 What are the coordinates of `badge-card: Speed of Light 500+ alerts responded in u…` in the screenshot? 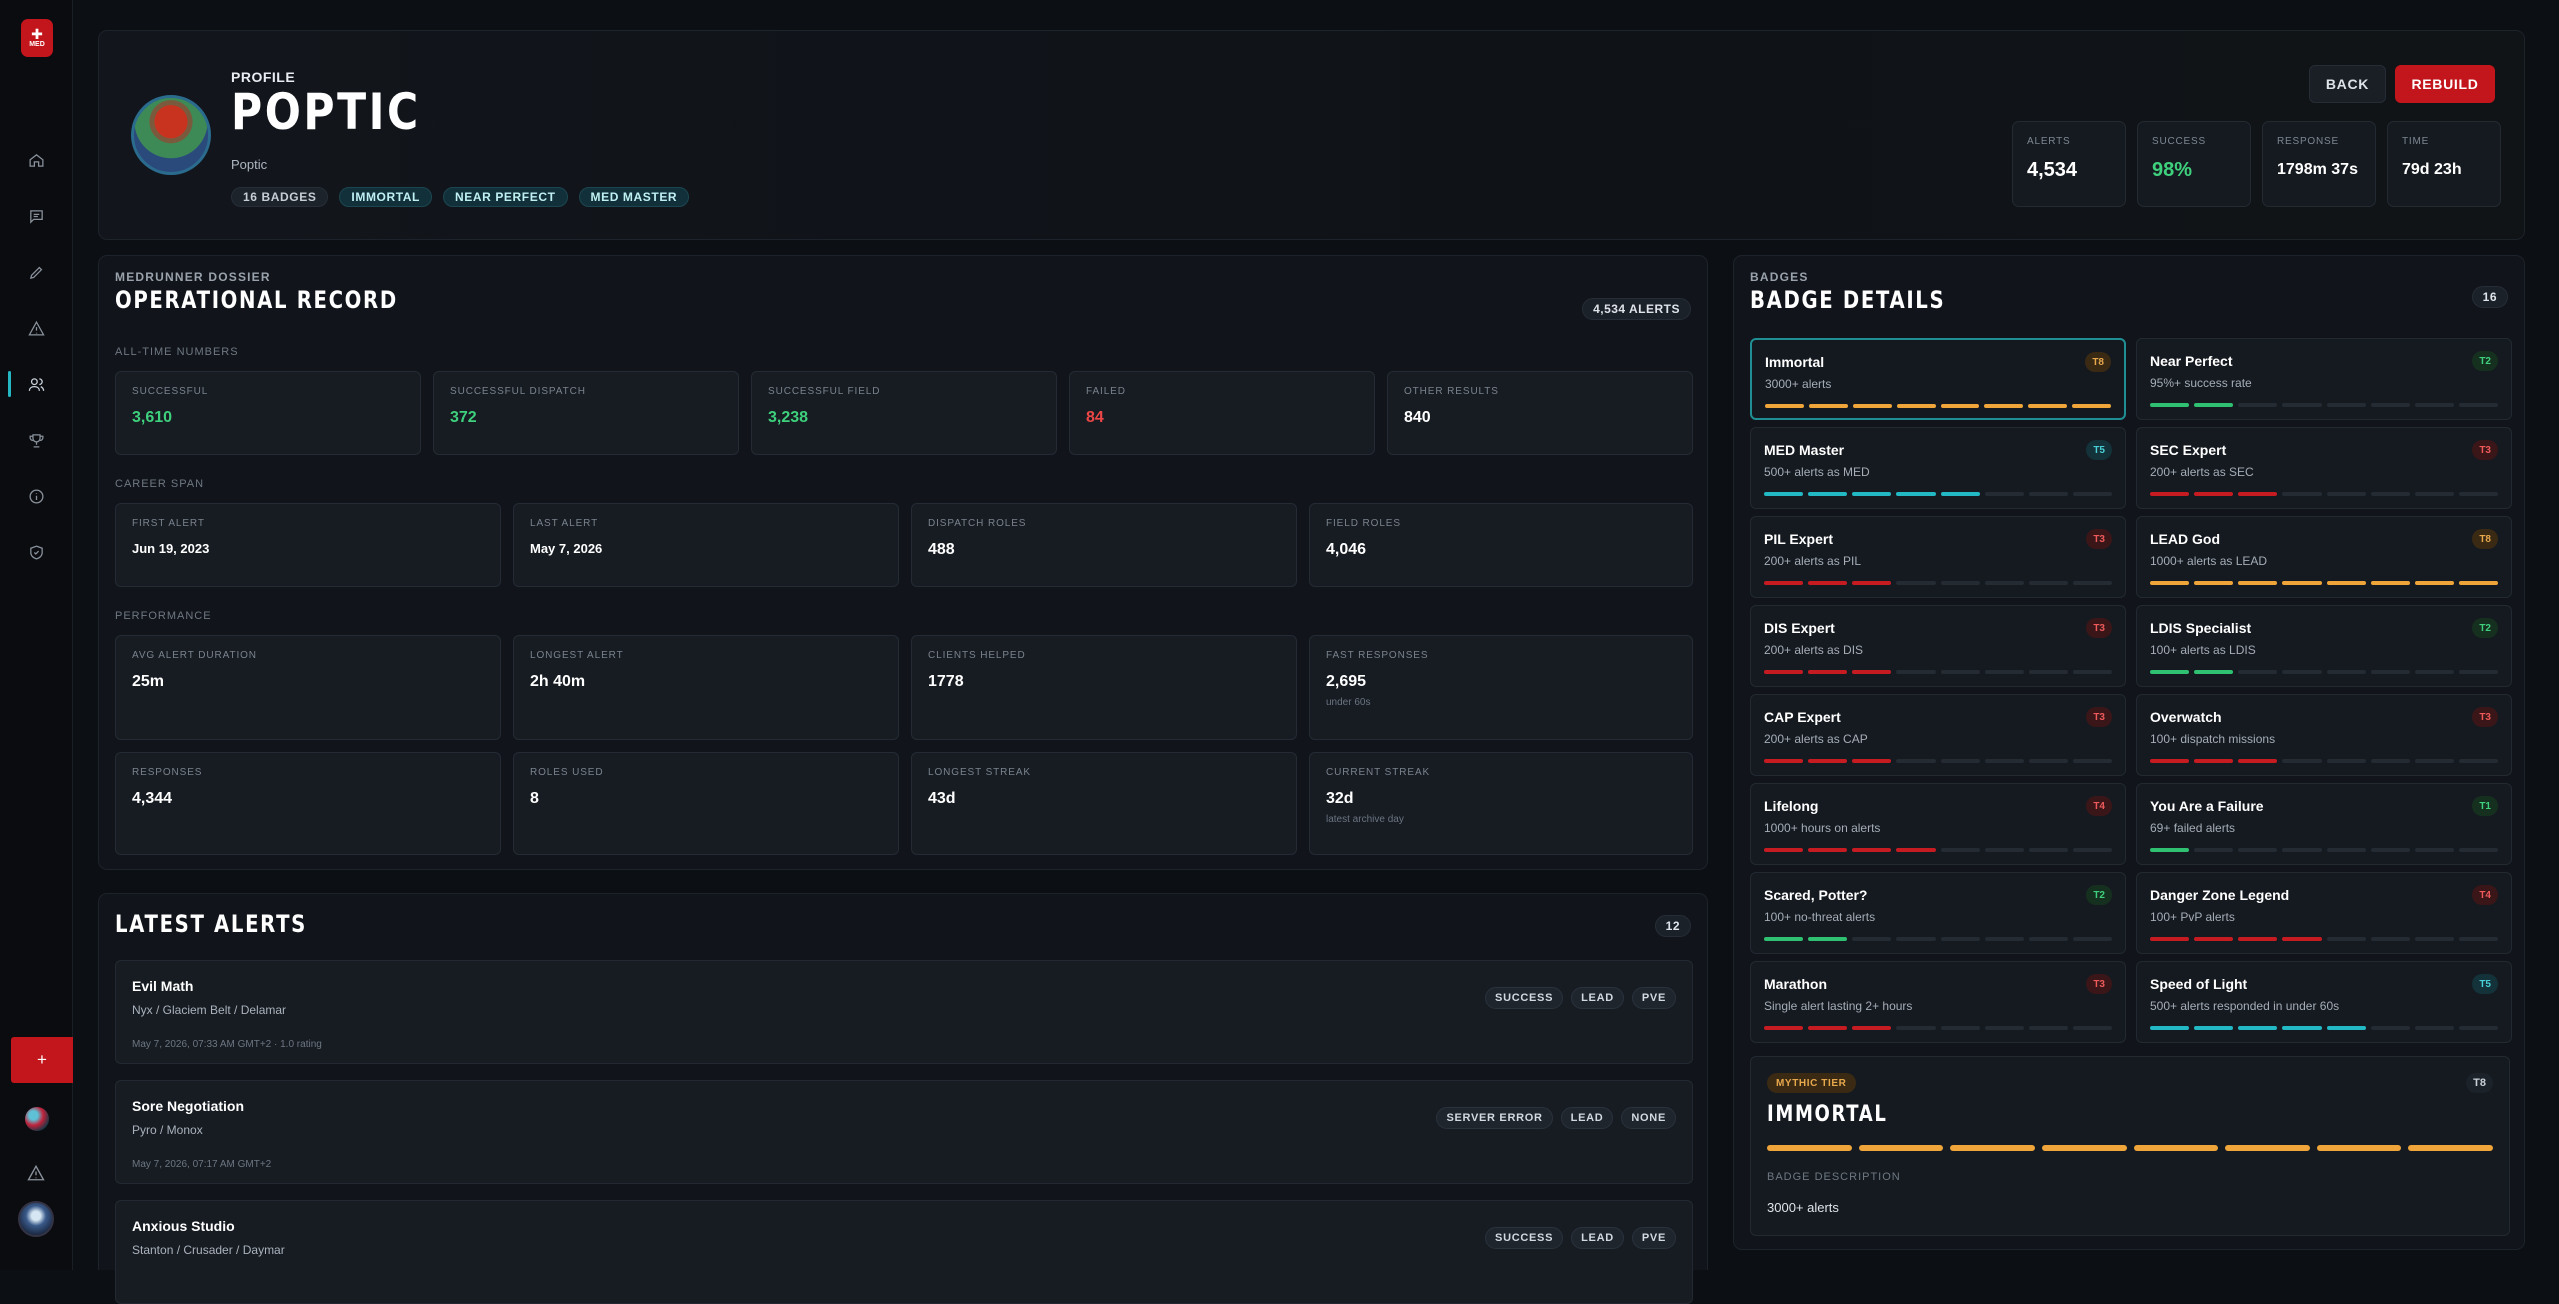 It's located at (2324, 1002).